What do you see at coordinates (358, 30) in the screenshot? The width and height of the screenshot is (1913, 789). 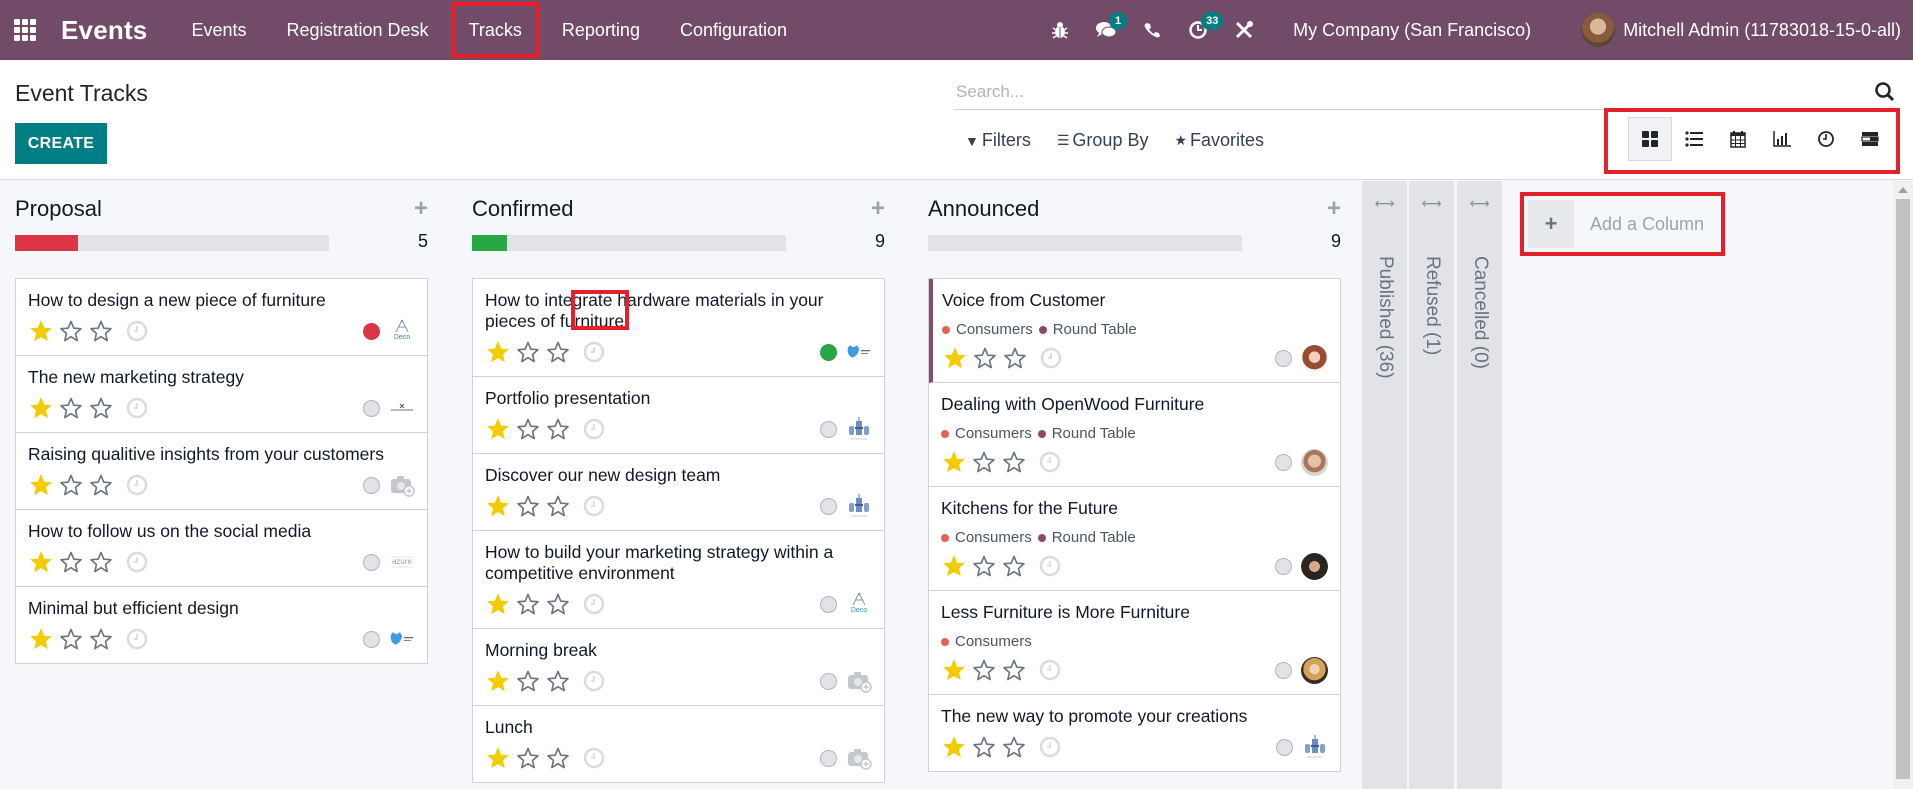 I see `menu-registration-desk: Registration Desk` at bounding box center [358, 30].